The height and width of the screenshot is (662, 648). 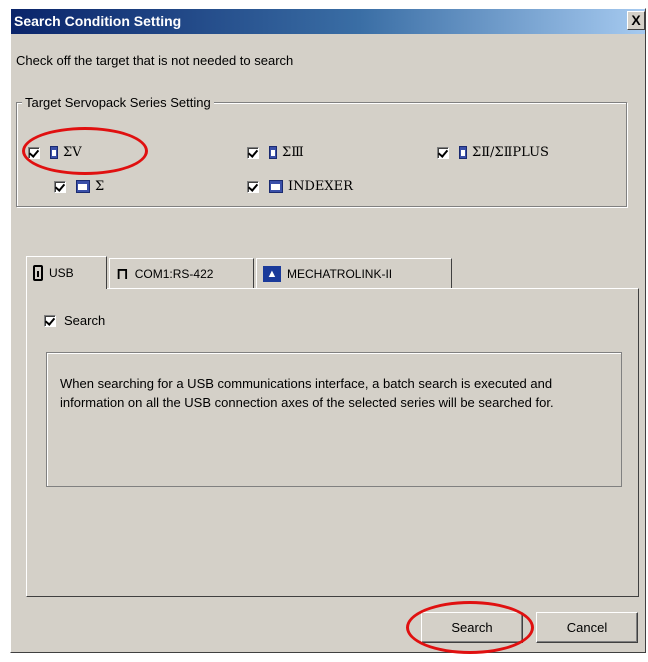 What do you see at coordinates (85, 320) in the screenshot?
I see `search-checkbox-label: Search` at bounding box center [85, 320].